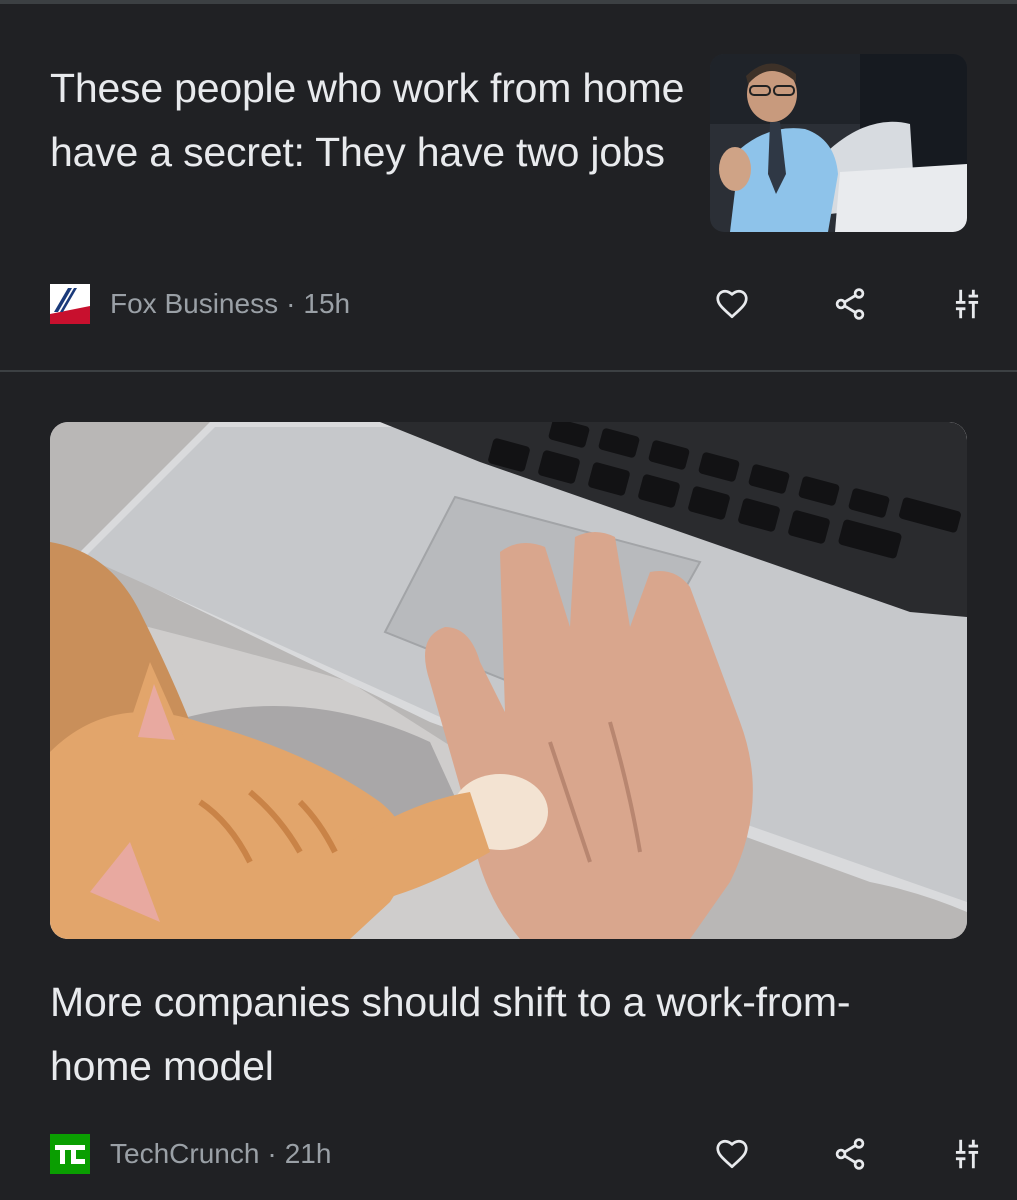 The height and width of the screenshot is (1200, 1017). I want to click on source-name: Fox Business, so click(194, 304).